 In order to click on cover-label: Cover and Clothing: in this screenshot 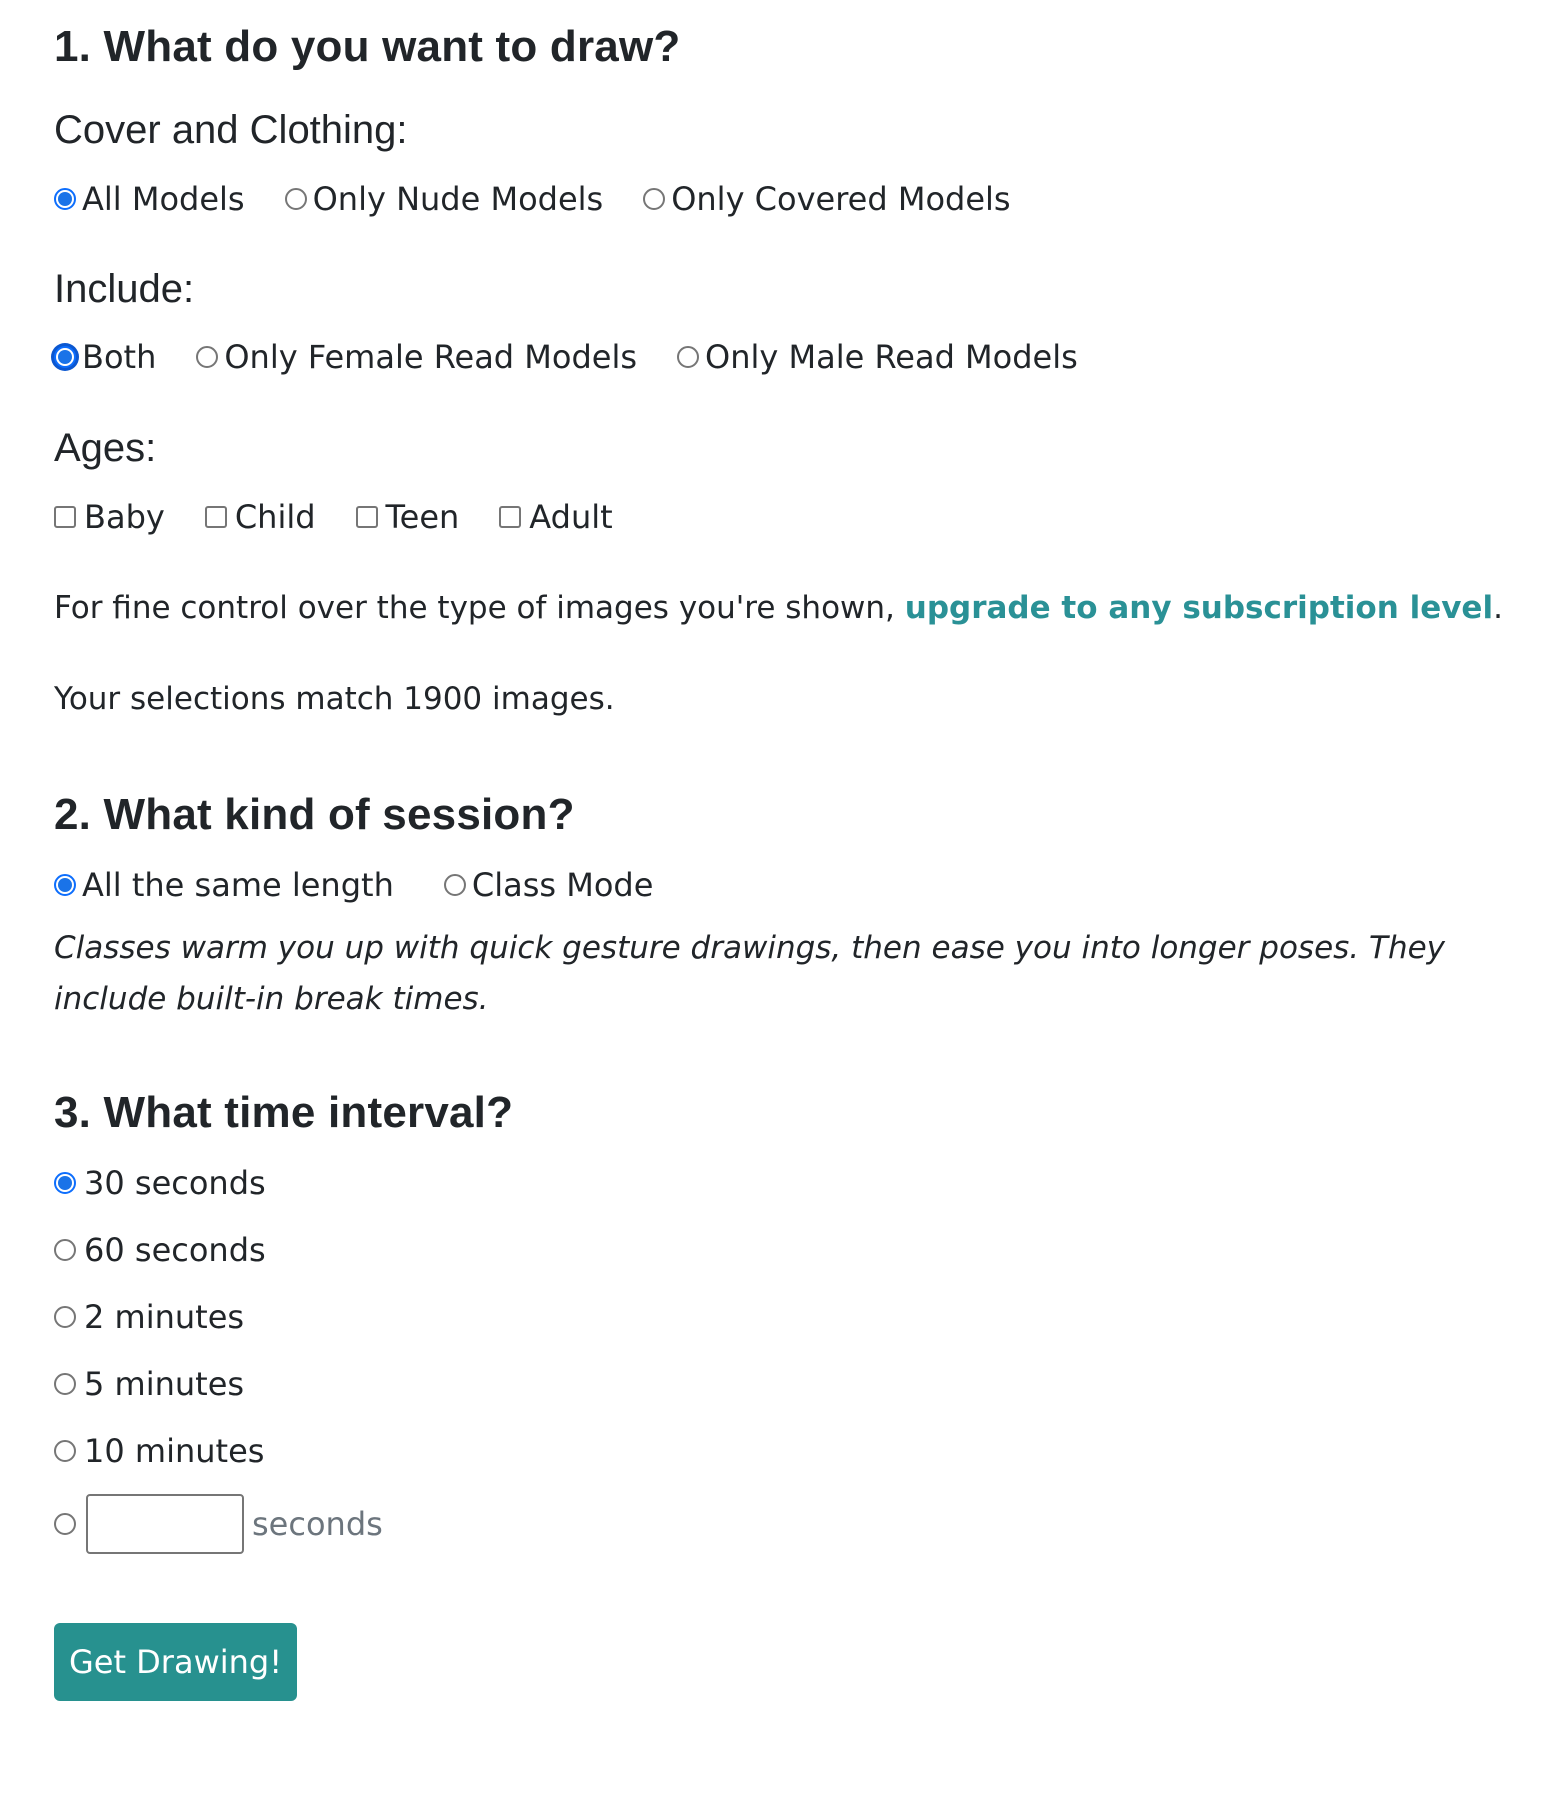, I will do `click(231, 130)`.